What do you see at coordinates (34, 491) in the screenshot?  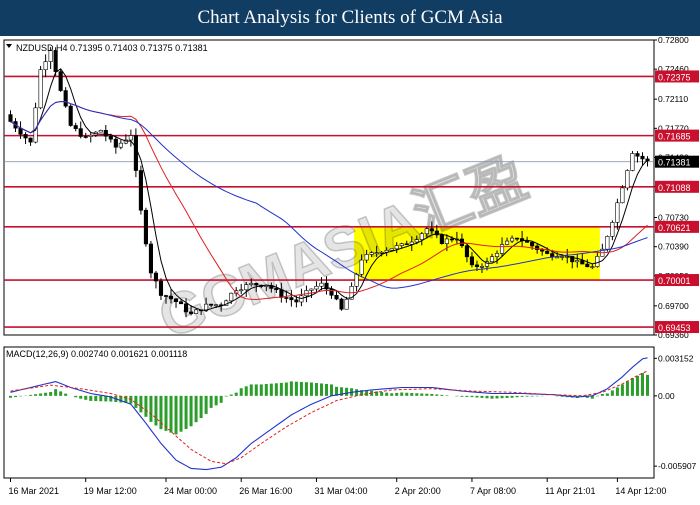 I see `time-tick-label-0: 16 Mar 2021` at bounding box center [34, 491].